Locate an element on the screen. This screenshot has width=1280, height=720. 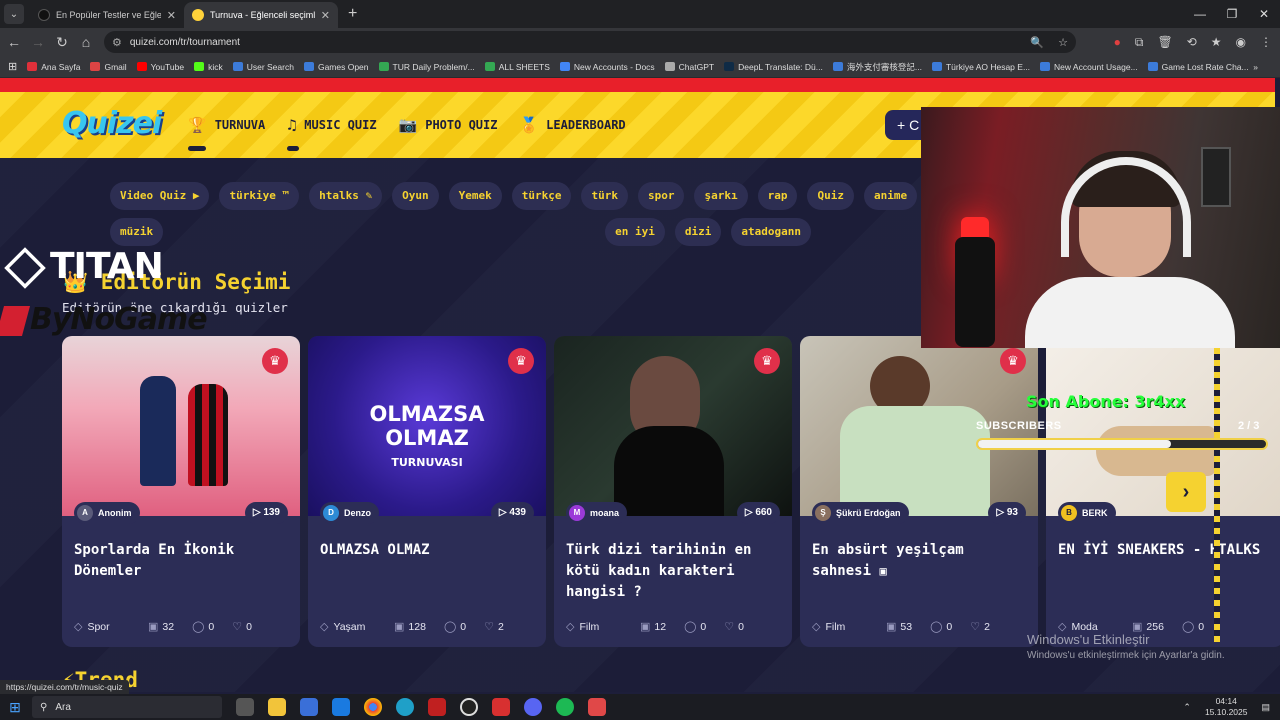
new-tab-button: + is located at coordinates (352, 14).